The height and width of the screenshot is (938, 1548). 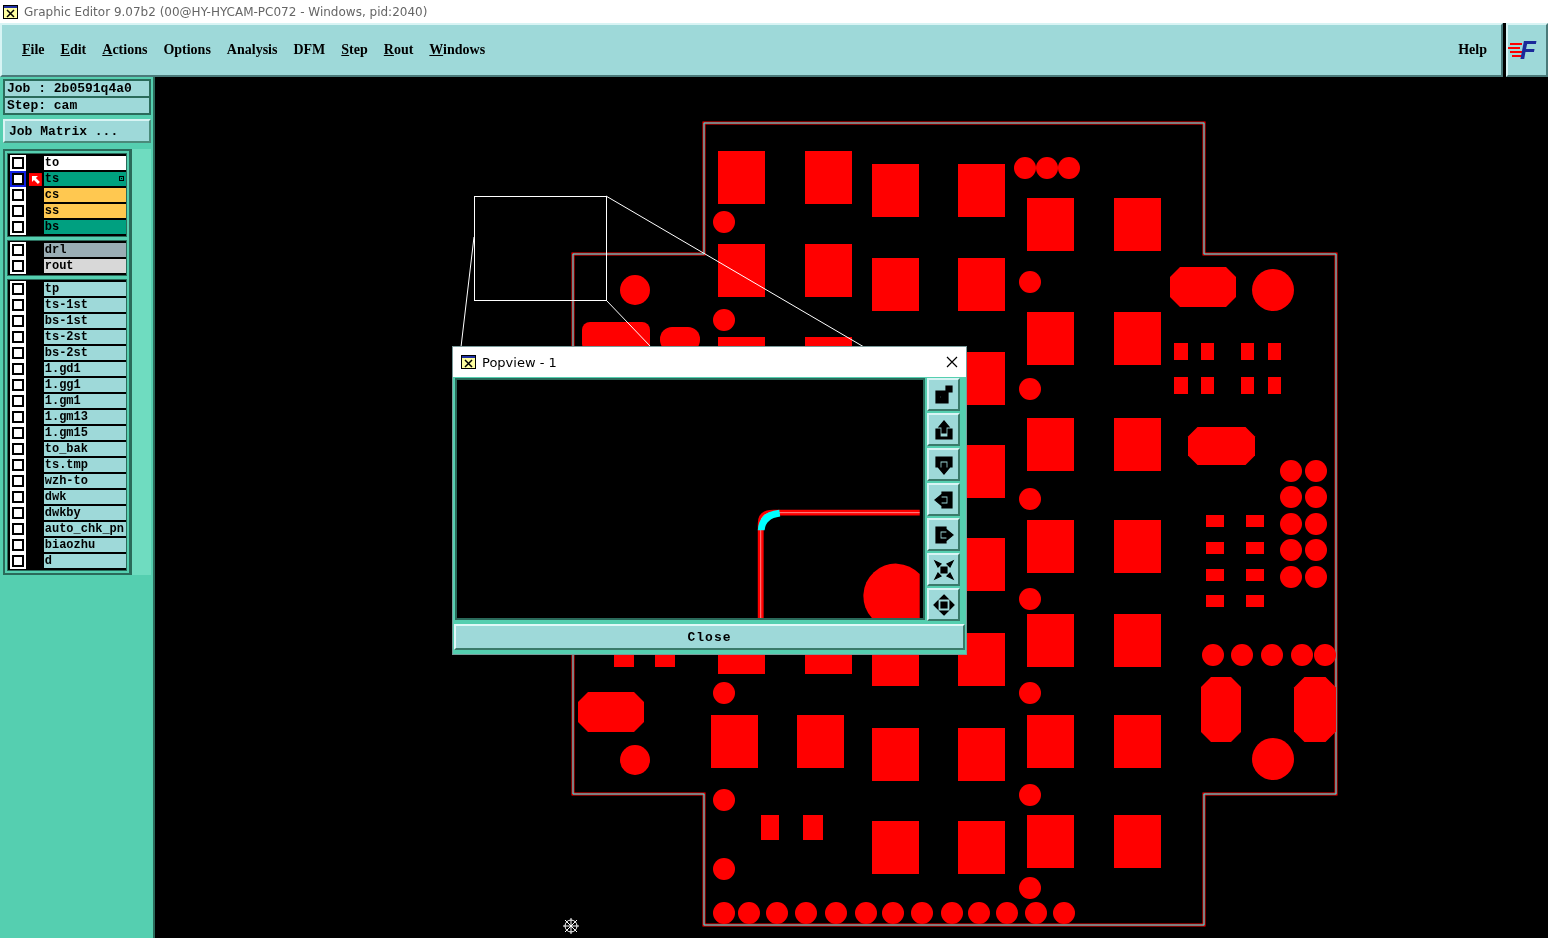 I want to click on layer-row: d, so click(x=67, y=561).